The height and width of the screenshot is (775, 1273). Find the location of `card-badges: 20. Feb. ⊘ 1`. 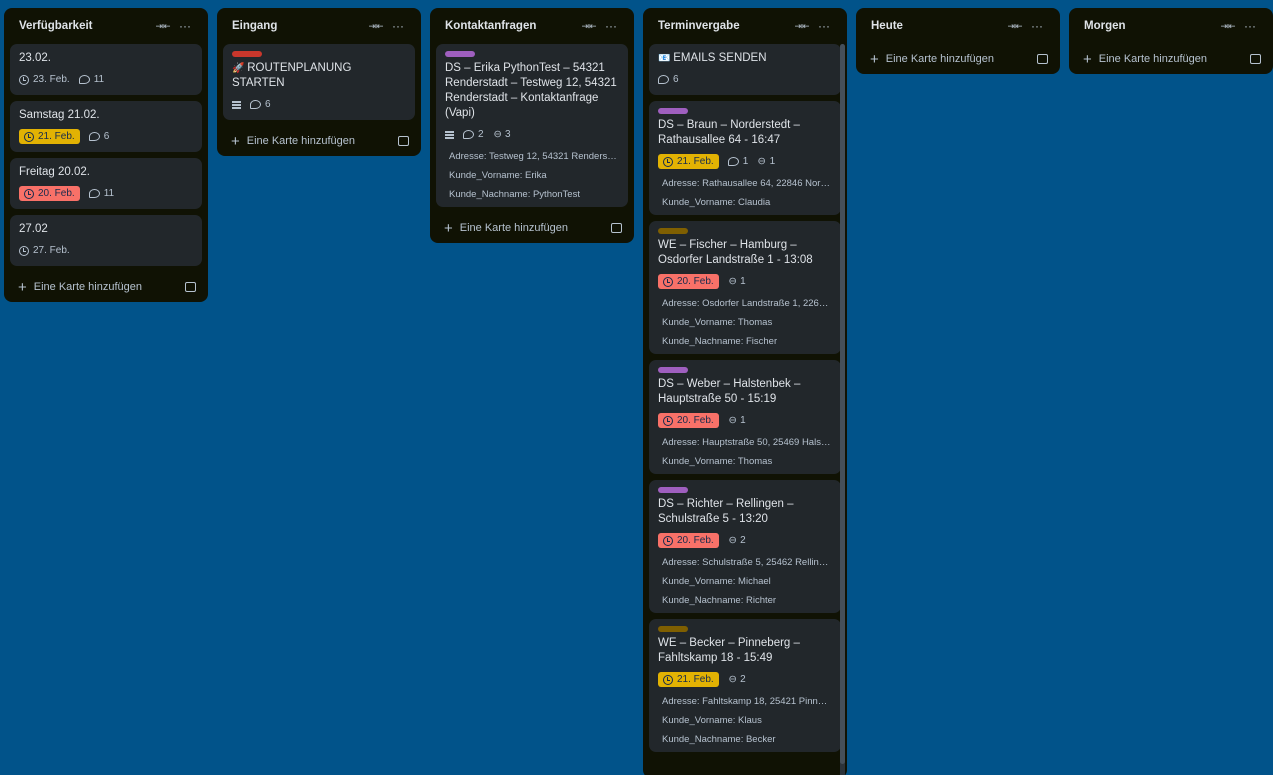

card-badges: 20. Feb. ⊘ 1 is located at coordinates (745, 420).